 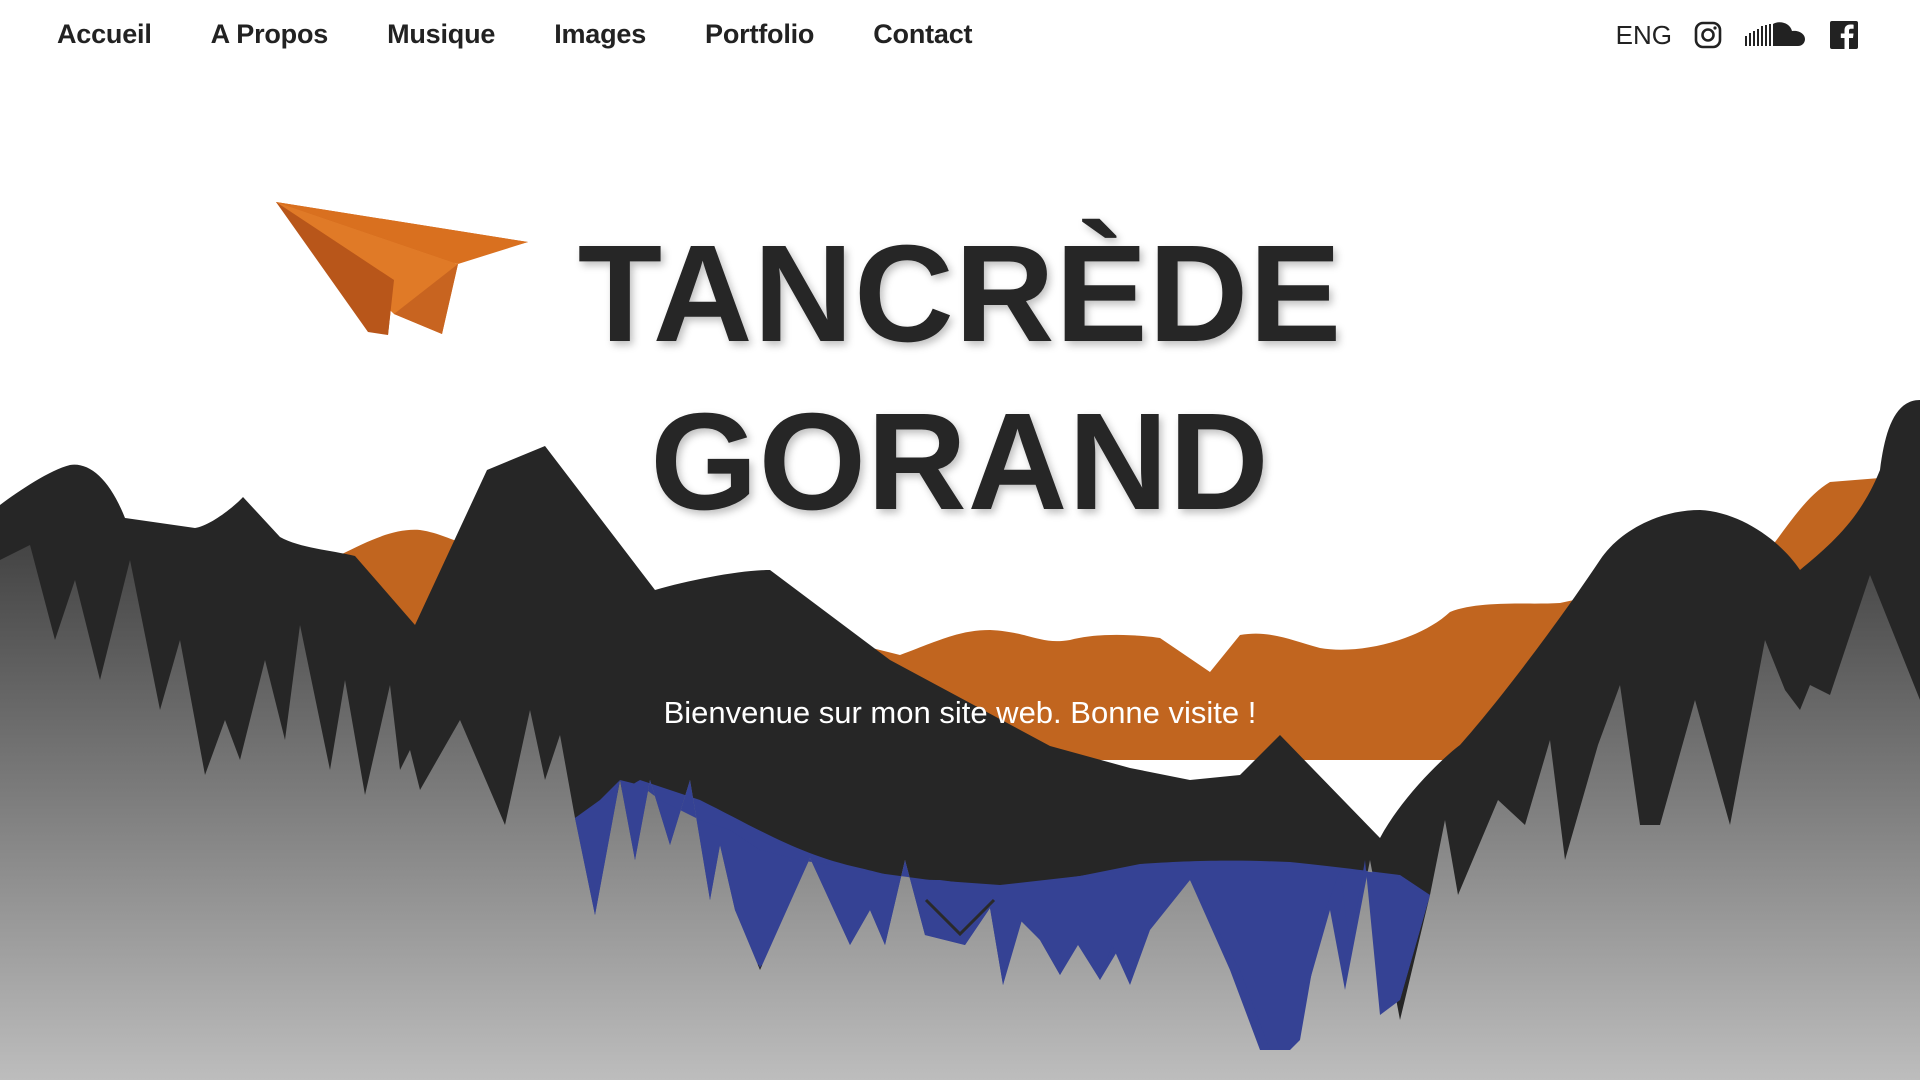 What do you see at coordinates (759, 34) in the screenshot?
I see `nav-link-portfolio: Portfolio` at bounding box center [759, 34].